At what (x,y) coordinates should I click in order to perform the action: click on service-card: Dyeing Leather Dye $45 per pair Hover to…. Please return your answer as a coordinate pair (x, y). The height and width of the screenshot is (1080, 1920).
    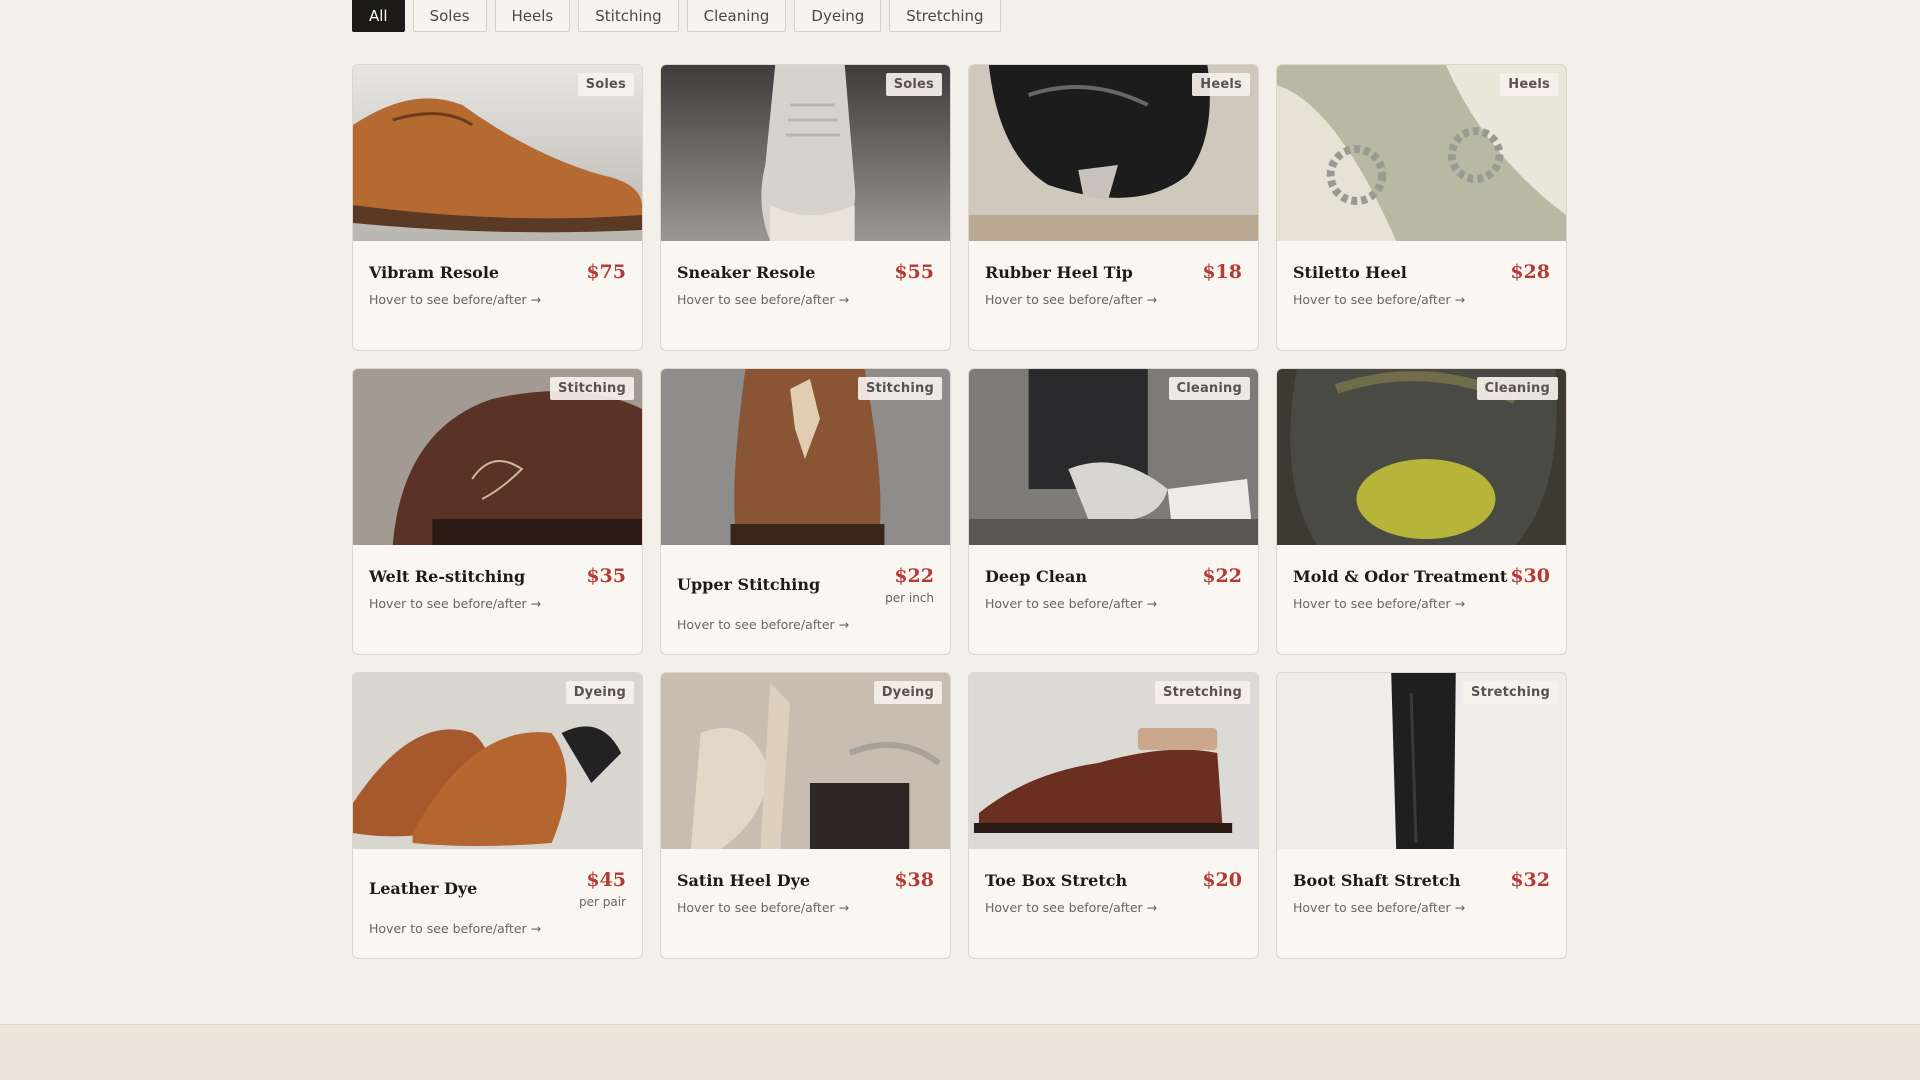
    Looking at the image, I should click on (497, 815).